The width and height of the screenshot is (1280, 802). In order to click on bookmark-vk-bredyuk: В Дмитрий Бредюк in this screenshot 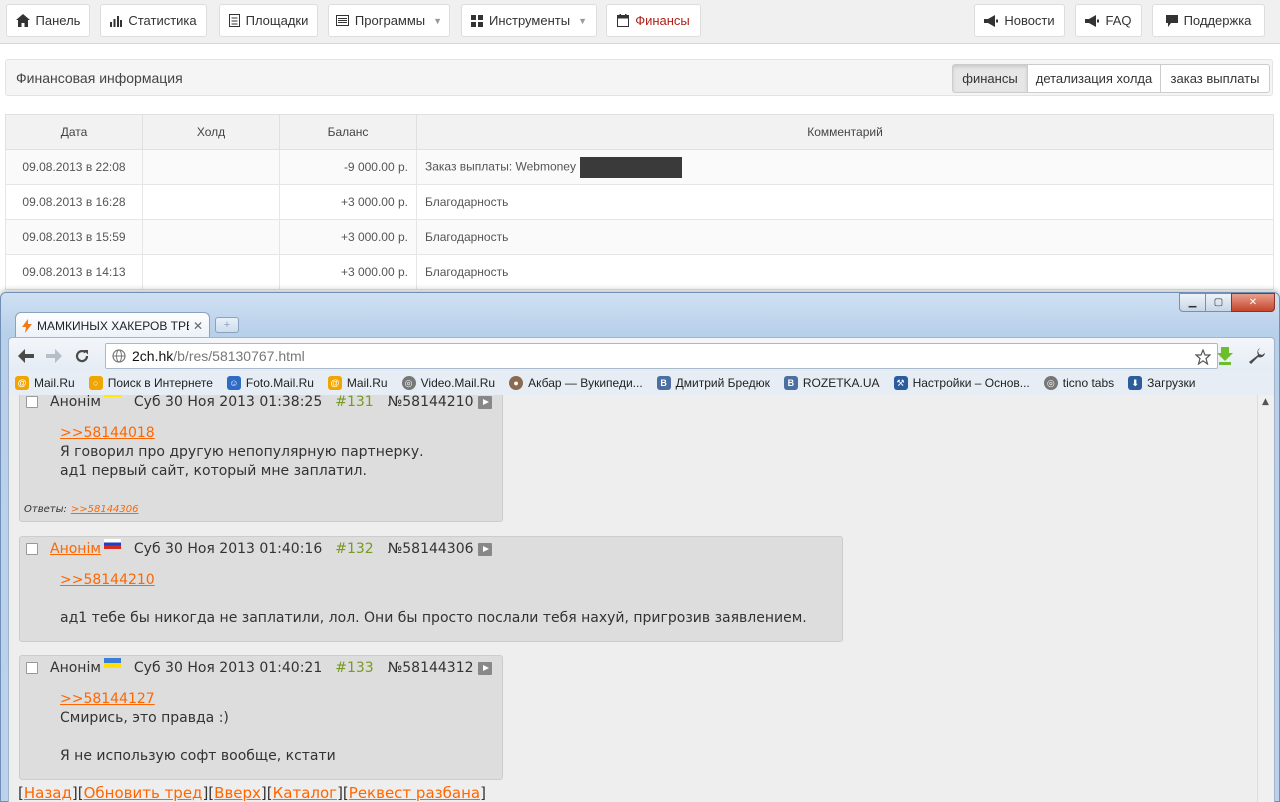, I will do `click(713, 383)`.